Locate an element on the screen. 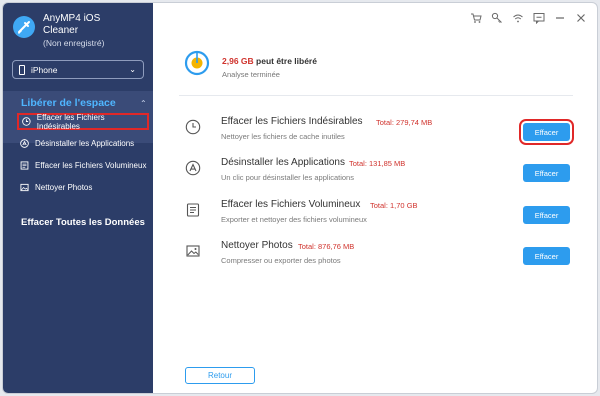  device-select: iPhone ⌄ is located at coordinates (78, 69).